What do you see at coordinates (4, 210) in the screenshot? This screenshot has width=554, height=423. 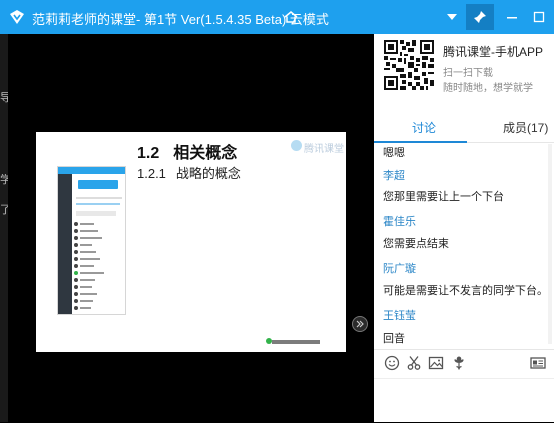 I see `left-strip-fragment: 了` at bounding box center [4, 210].